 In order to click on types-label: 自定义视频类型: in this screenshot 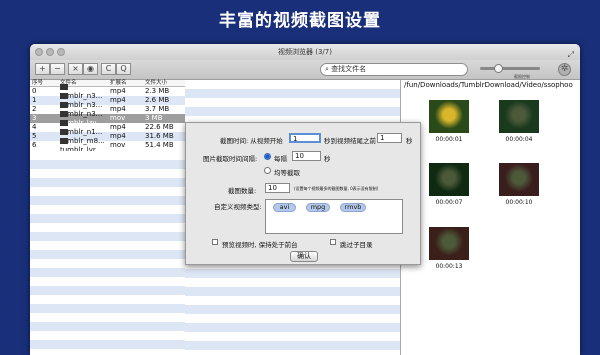, I will do `click(238, 207)`.